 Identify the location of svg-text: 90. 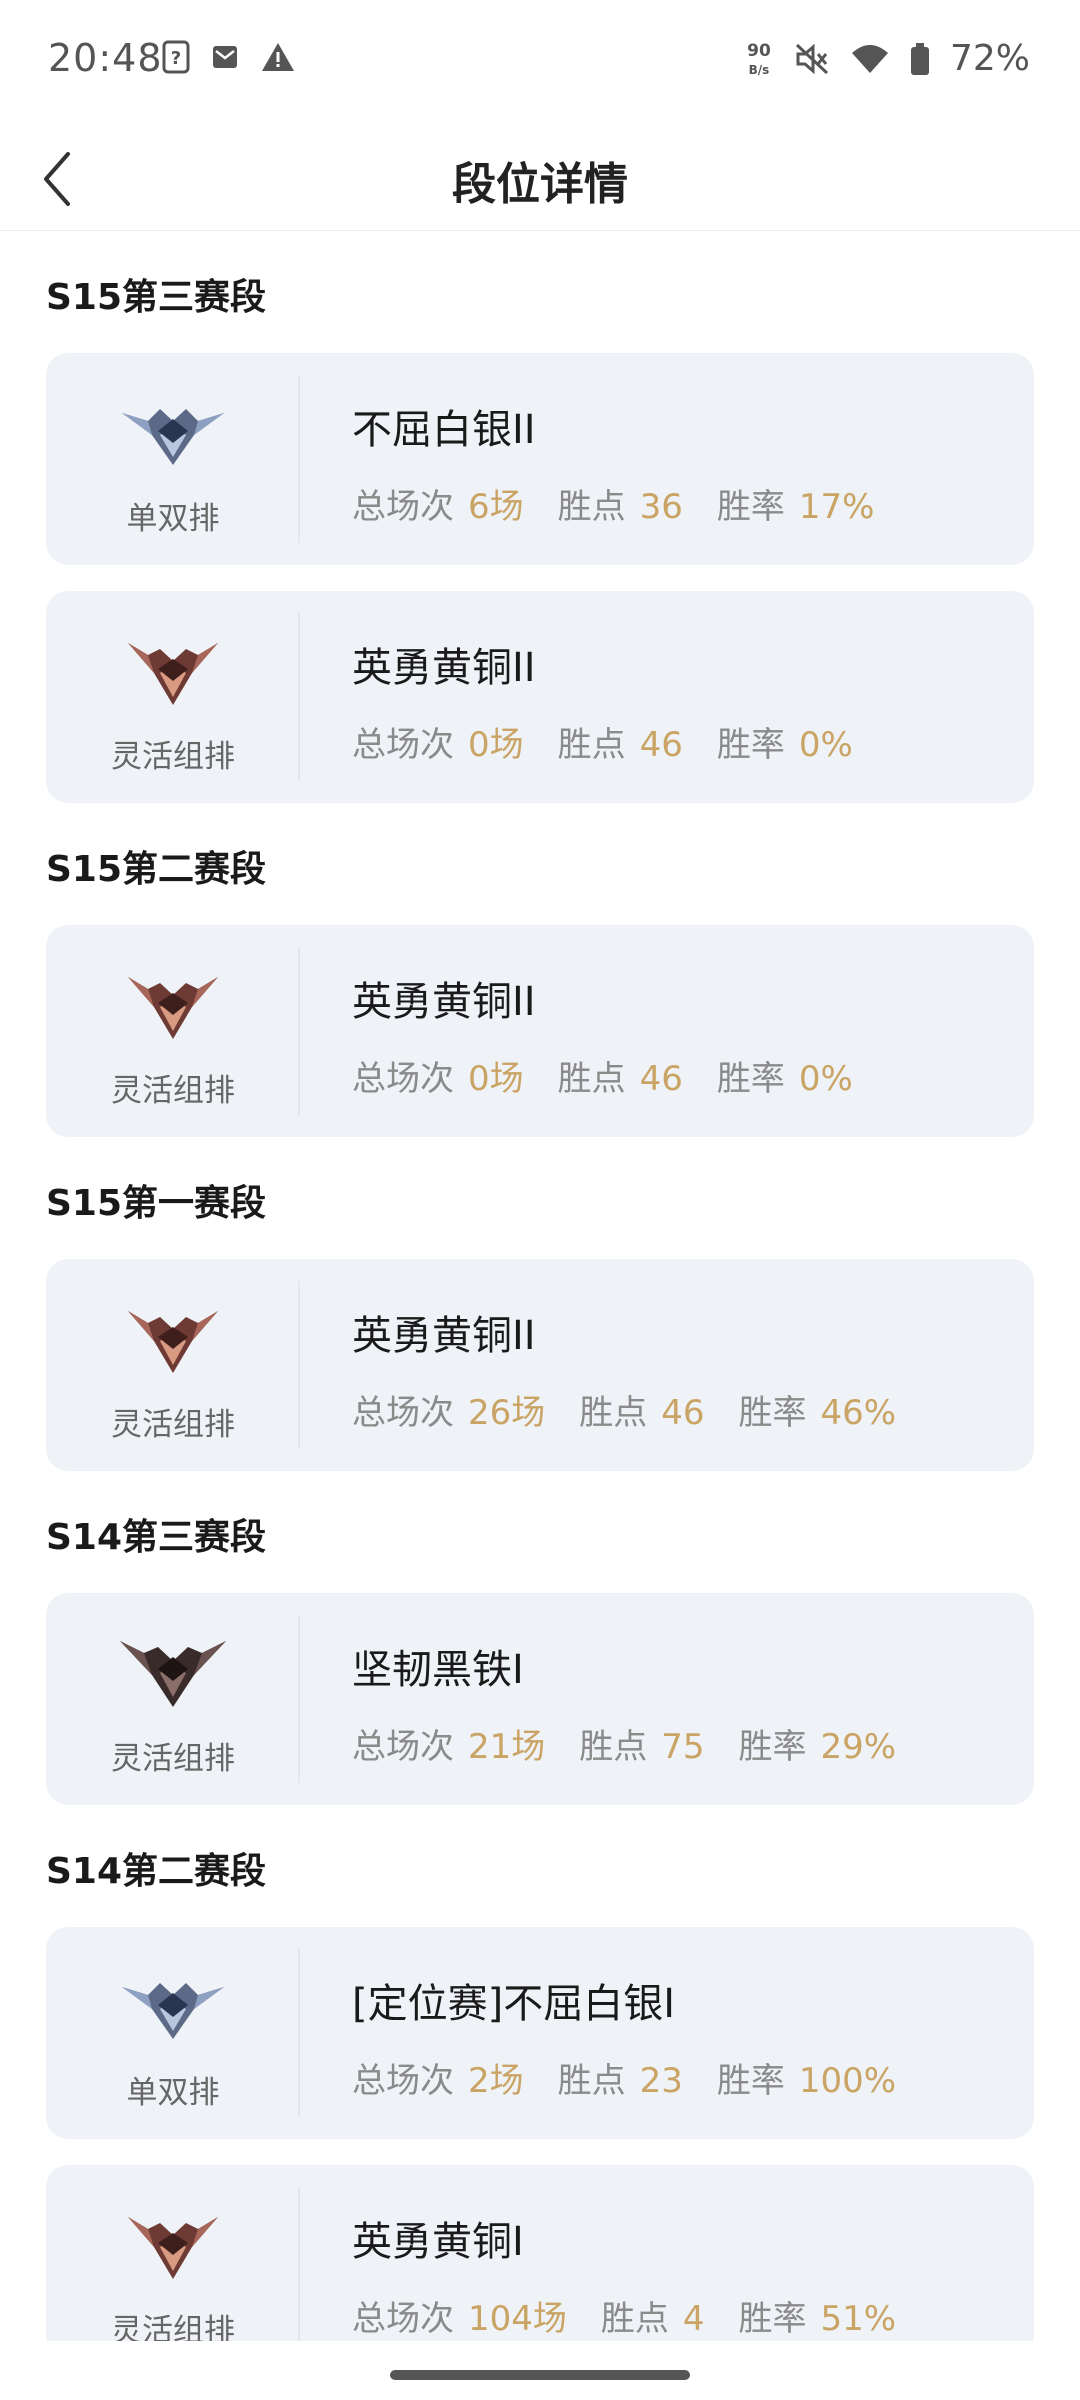
(759, 51).